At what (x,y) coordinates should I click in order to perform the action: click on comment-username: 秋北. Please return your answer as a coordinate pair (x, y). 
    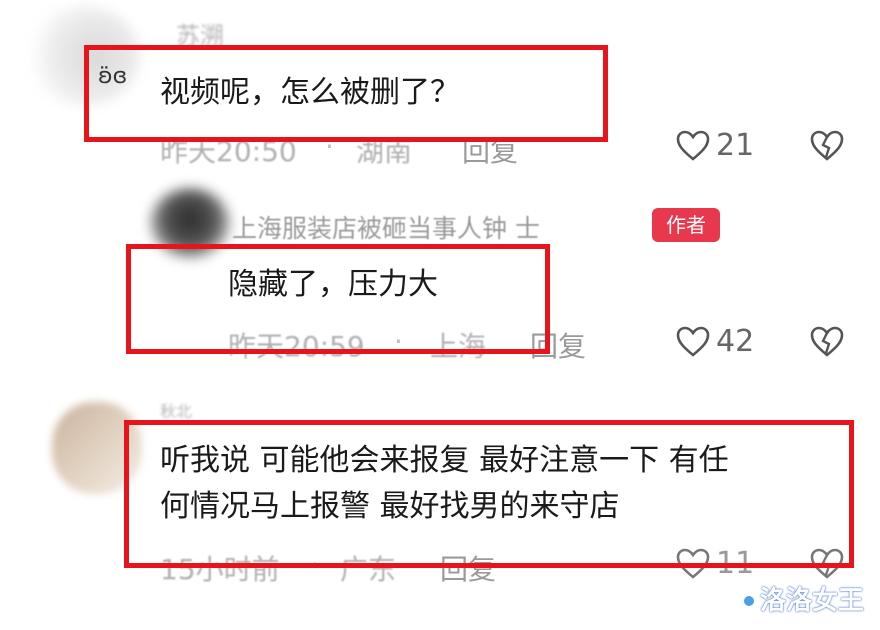
    Looking at the image, I should click on (176, 410).